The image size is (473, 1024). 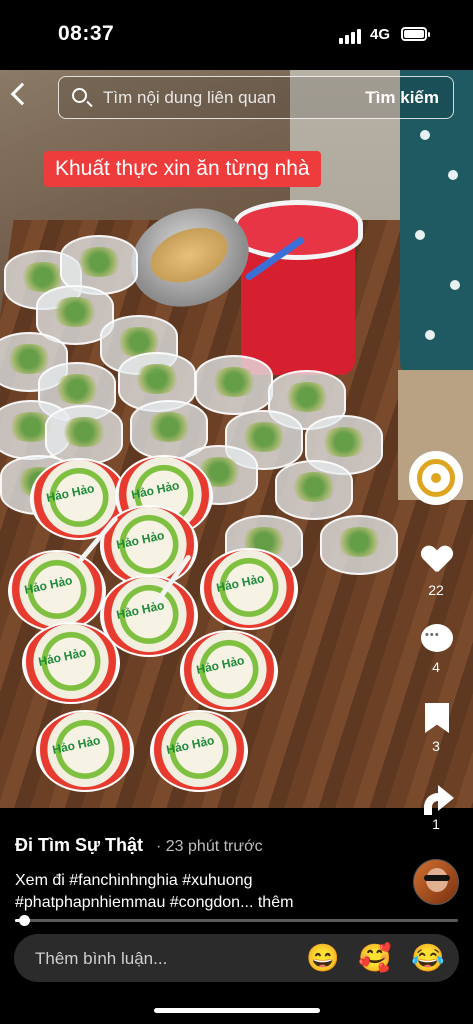 I want to click on search-bar: Tìm nội dung liên quan Tìm kiếm, so click(x=256, y=97).